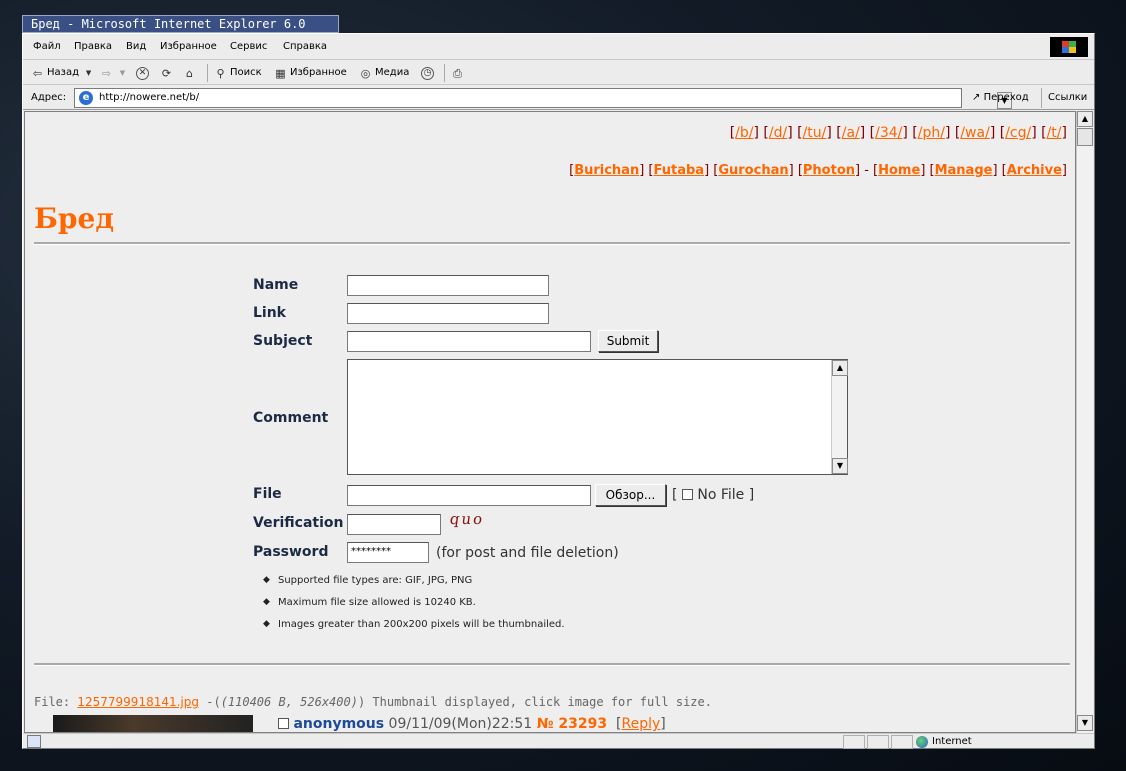  Describe the element at coordinates (220, 73) in the screenshot. I see `search-icon: ⚲` at that location.